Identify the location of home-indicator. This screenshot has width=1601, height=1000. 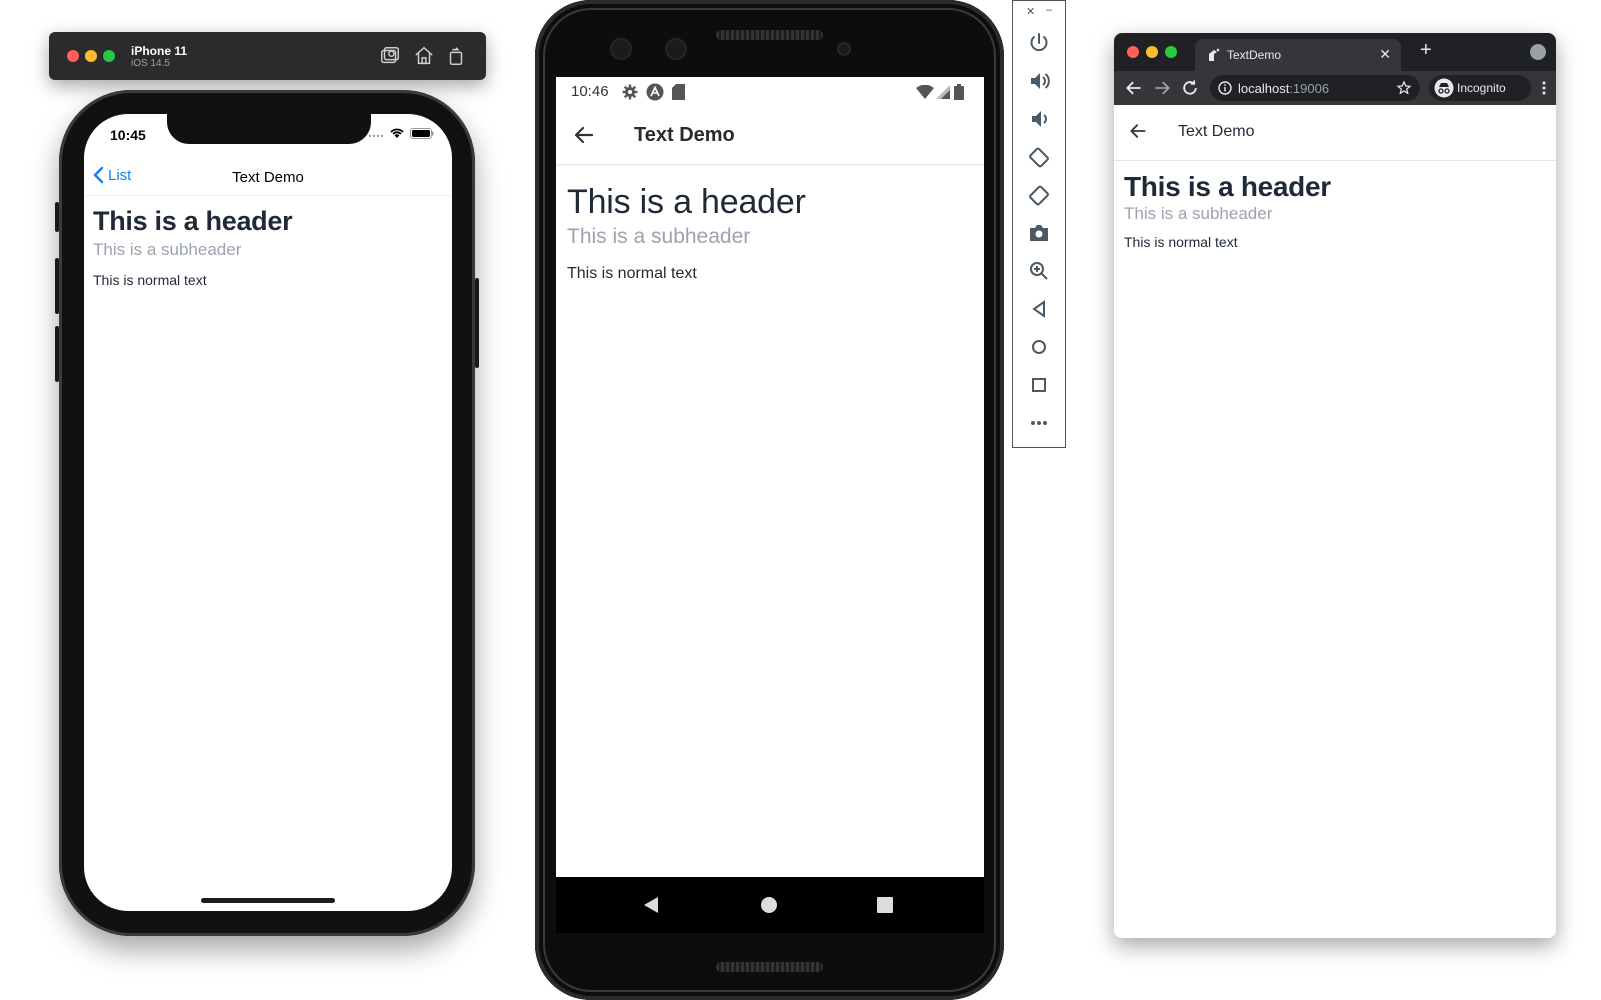
(268, 900).